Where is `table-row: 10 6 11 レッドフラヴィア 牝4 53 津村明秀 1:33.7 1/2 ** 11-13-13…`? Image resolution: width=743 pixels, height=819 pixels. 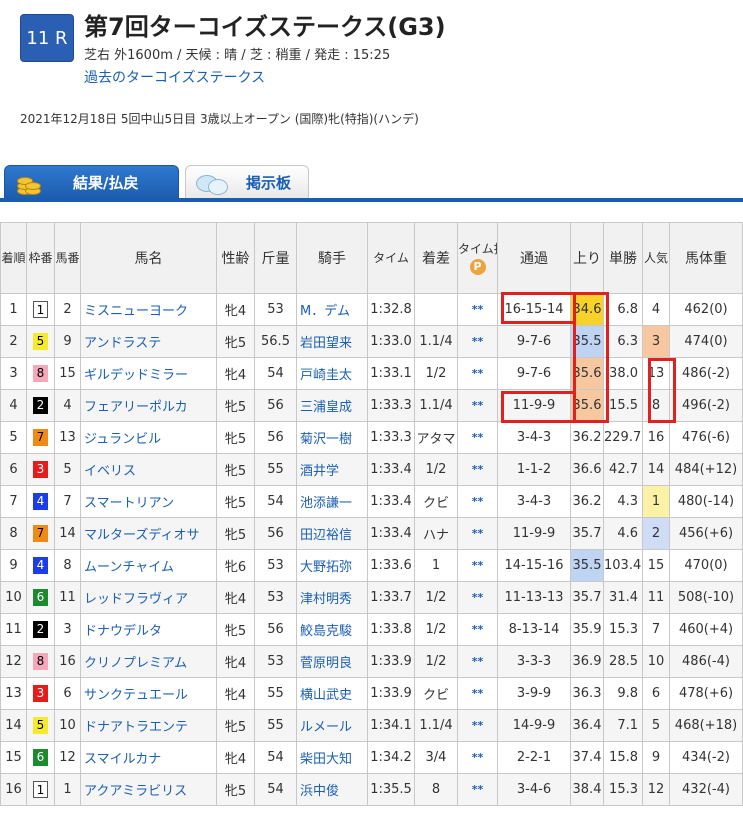 table-row: 10 6 11 レッドフラヴィア 牝4 53 津村明秀 1:33.7 1/2 ** 11-13-13… is located at coordinates (371, 597).